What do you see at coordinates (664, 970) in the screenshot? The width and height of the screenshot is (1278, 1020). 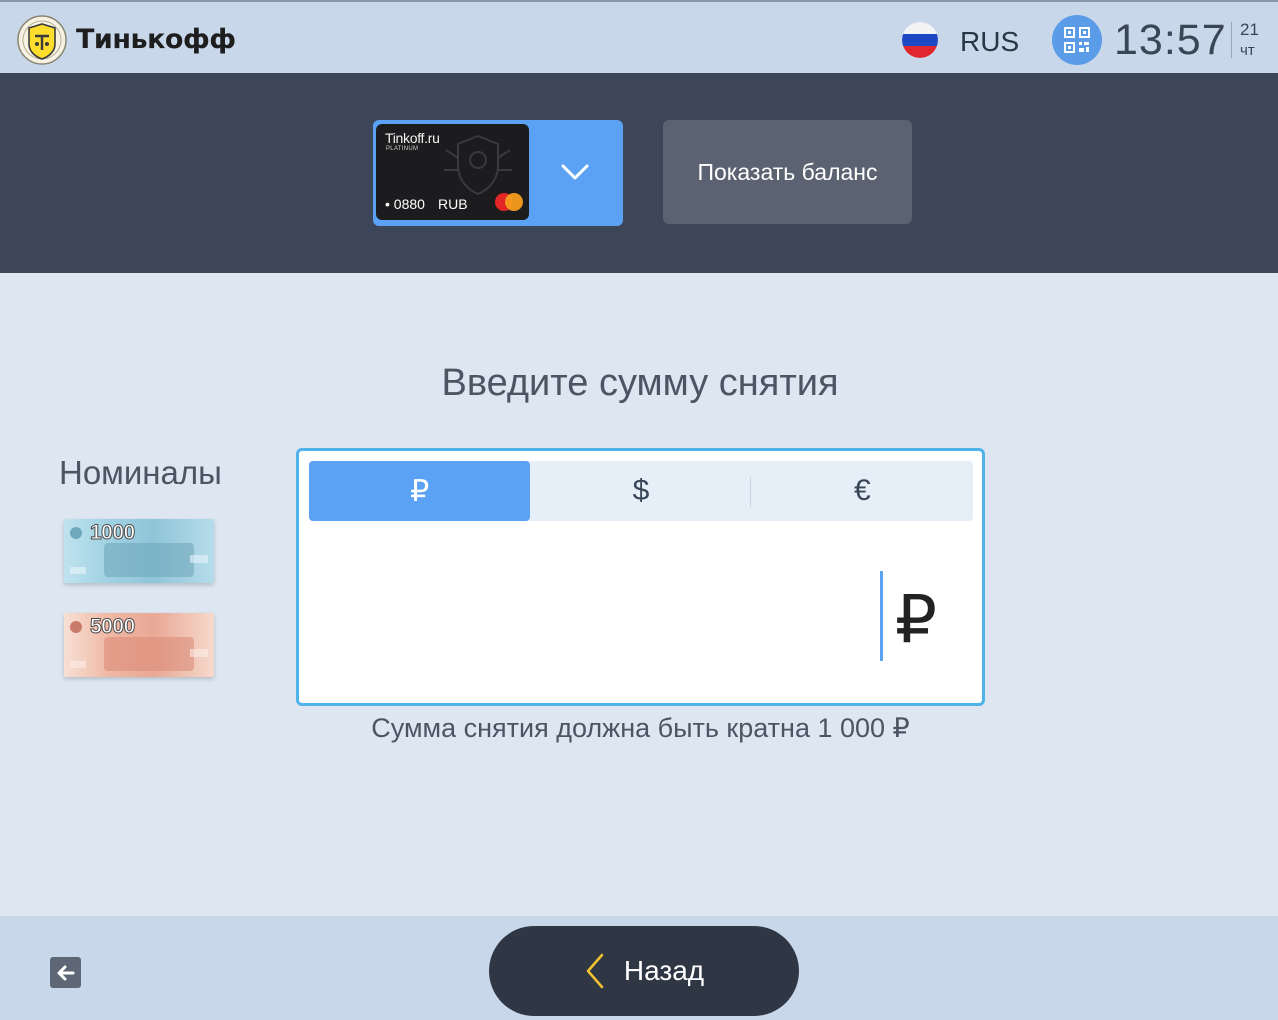 I see `back-button-label: Назад` at bounding box center [664, 970].